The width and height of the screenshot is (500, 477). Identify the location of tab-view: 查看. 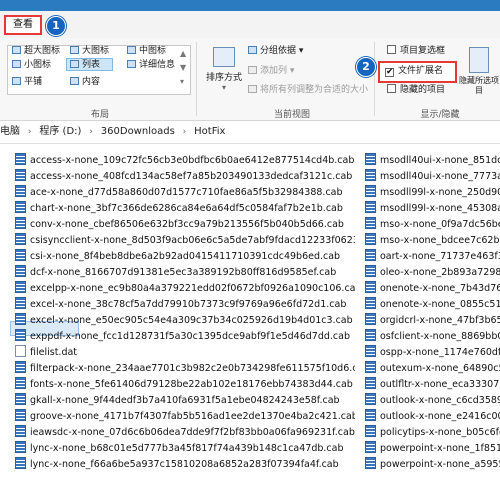
(23, 25).